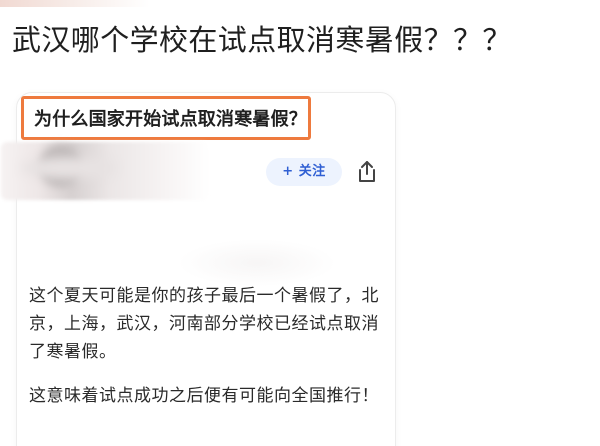 The width and height of the screenshot is (600, 446). I want to click on highlighted-question: 为什么国家开始试点取消寒暑假？, so click(166, 118).